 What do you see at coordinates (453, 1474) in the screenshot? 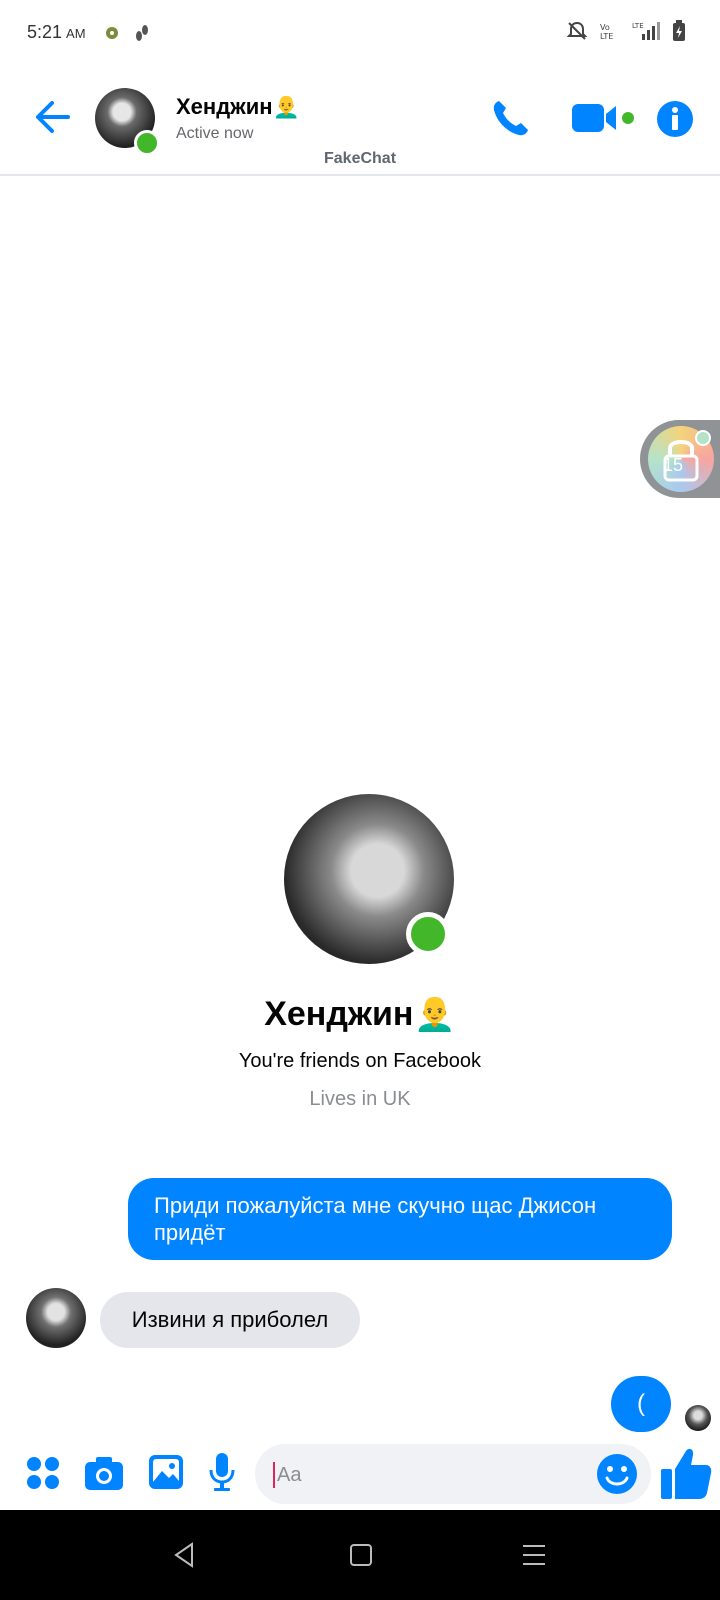
I see `message-input: Aa` at bounding box center [453, 1474].